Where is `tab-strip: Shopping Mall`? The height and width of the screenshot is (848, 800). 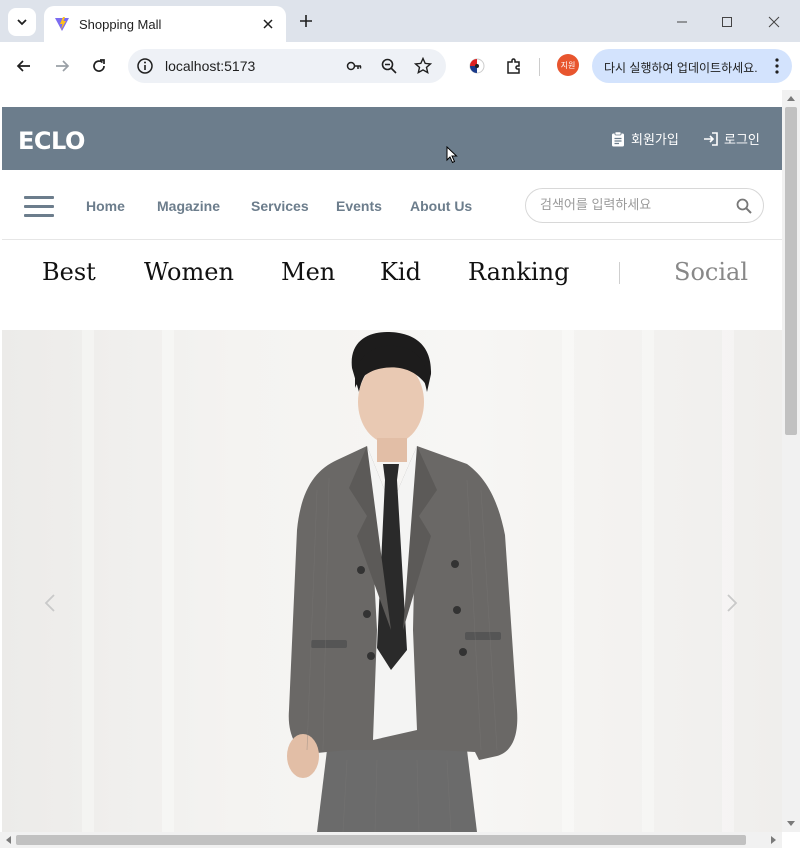 tab-strip: Shopping Mall is located at coordinates (400, 21).